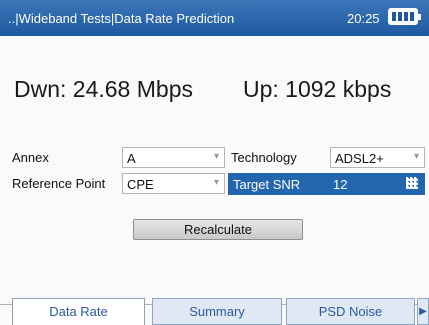 The image size is (429, 325). Describe the element at coordinates (78, 311) in the screenshot. I see `tab-data-rate: Data Rate` at that location.